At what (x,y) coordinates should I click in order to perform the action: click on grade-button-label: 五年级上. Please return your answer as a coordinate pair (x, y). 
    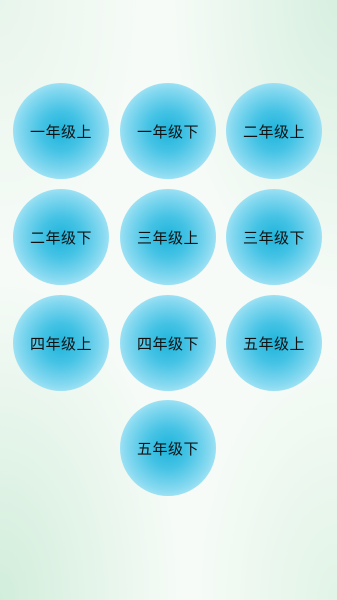
    Looking at the image, I should click on (273, 343).